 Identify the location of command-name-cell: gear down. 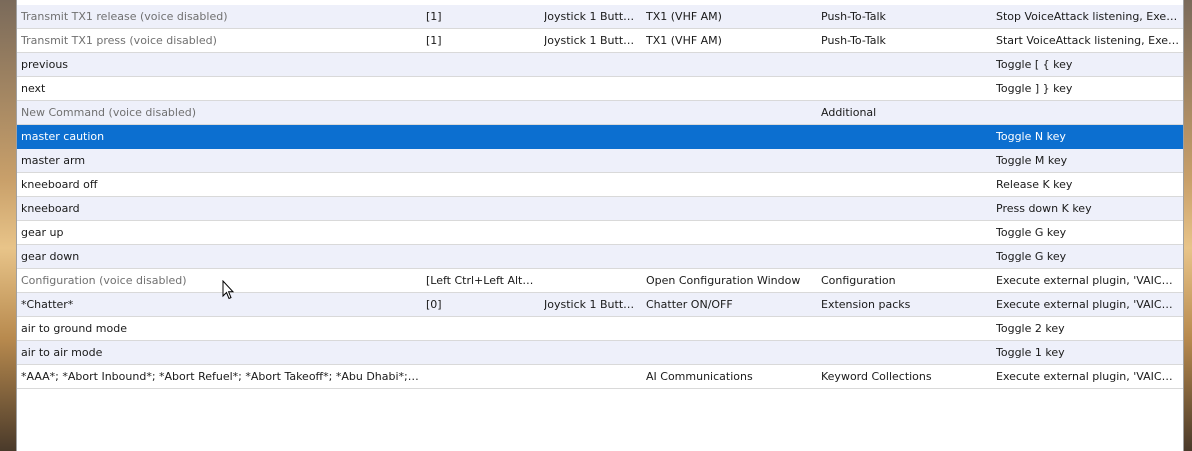
(50, 256).